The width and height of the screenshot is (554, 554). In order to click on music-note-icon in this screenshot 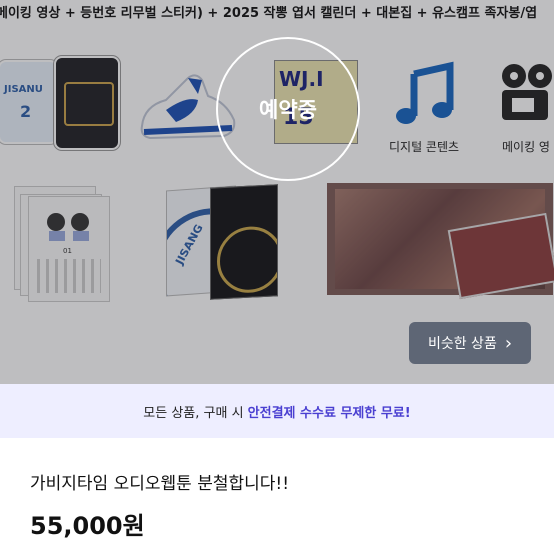, I will do `click(425, 92)`.